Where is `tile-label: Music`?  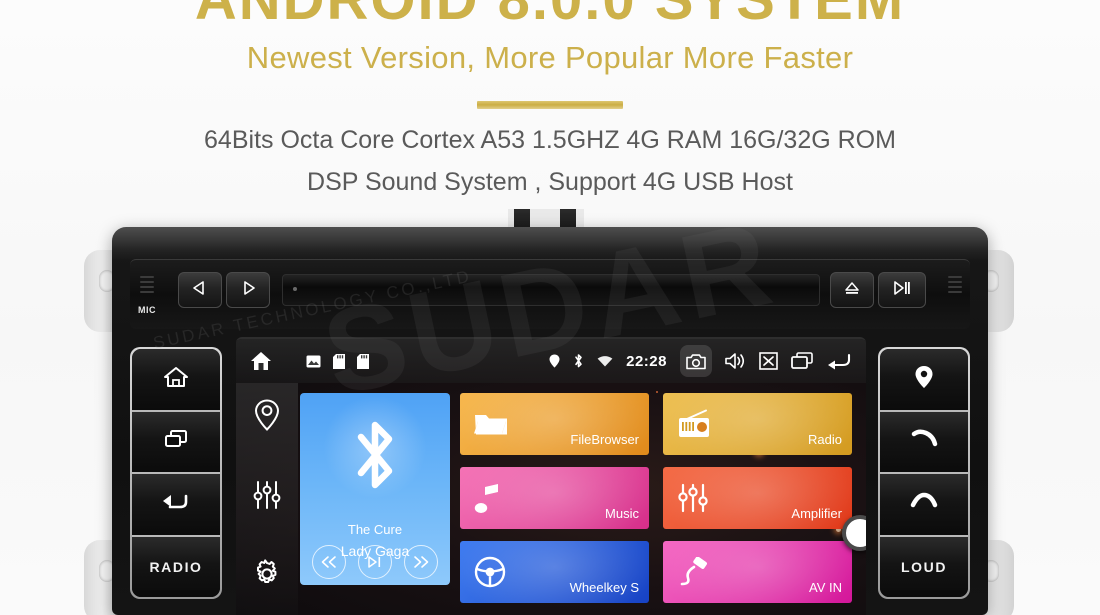
tile-label: Music is located at coordinates (622, 513).